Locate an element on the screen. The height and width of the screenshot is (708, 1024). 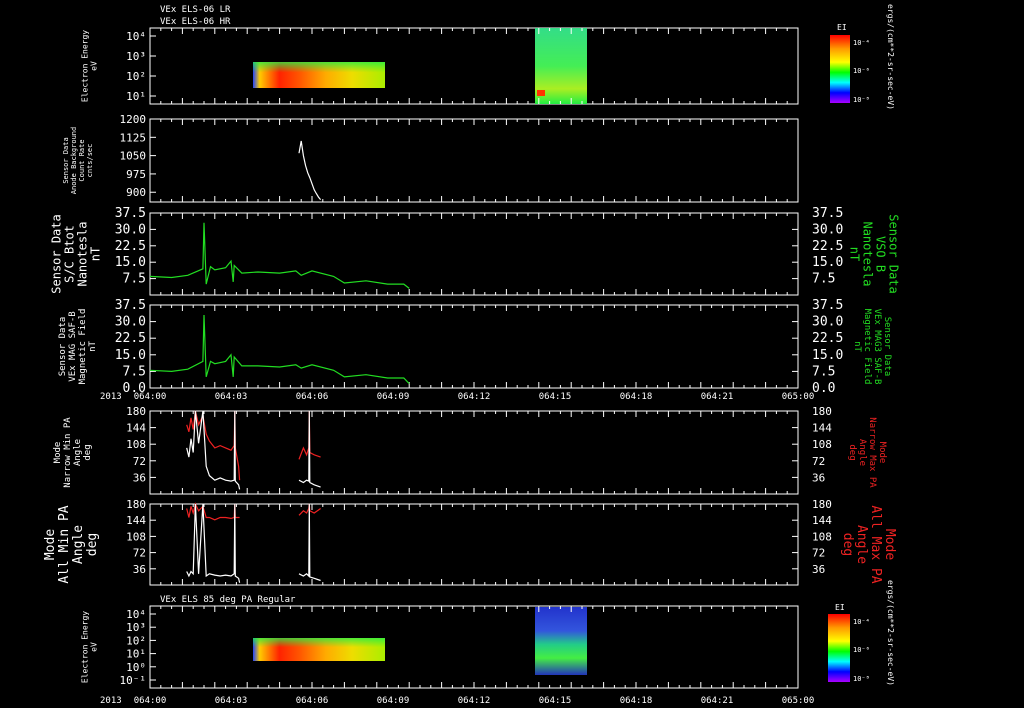
narrow-pa-ylabel-right-line-1: Narrow Max PA is located at coordinates (872, 452).